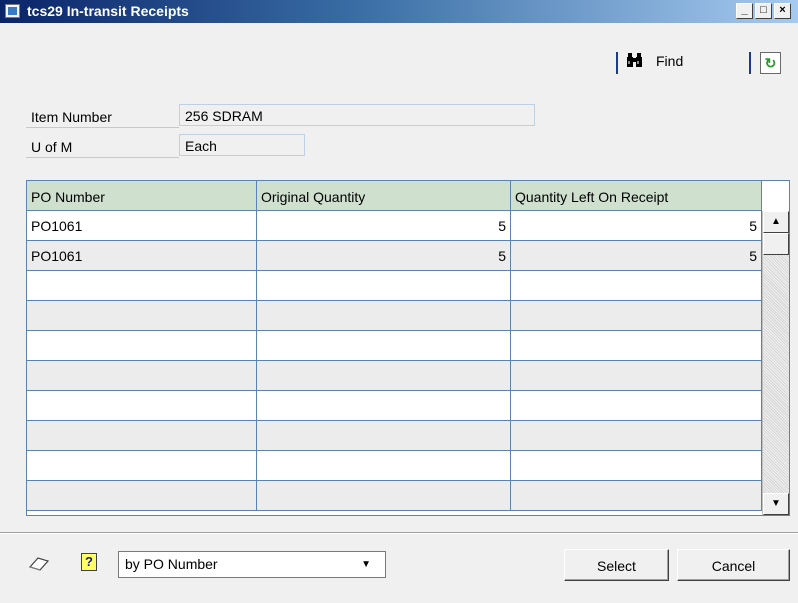 Image resolution: width=798 pixels, height=603 pixels. Describe the element at coordinates (242, 145) in the screenshot. I see `u-of-m-field: Each` at that location.